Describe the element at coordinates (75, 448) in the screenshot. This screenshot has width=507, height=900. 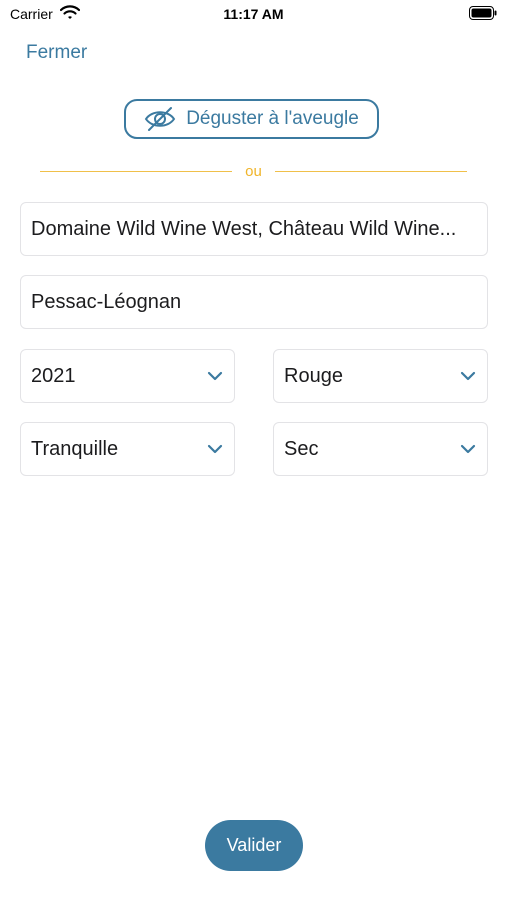
I see `type-value: Tranquille` at that location.